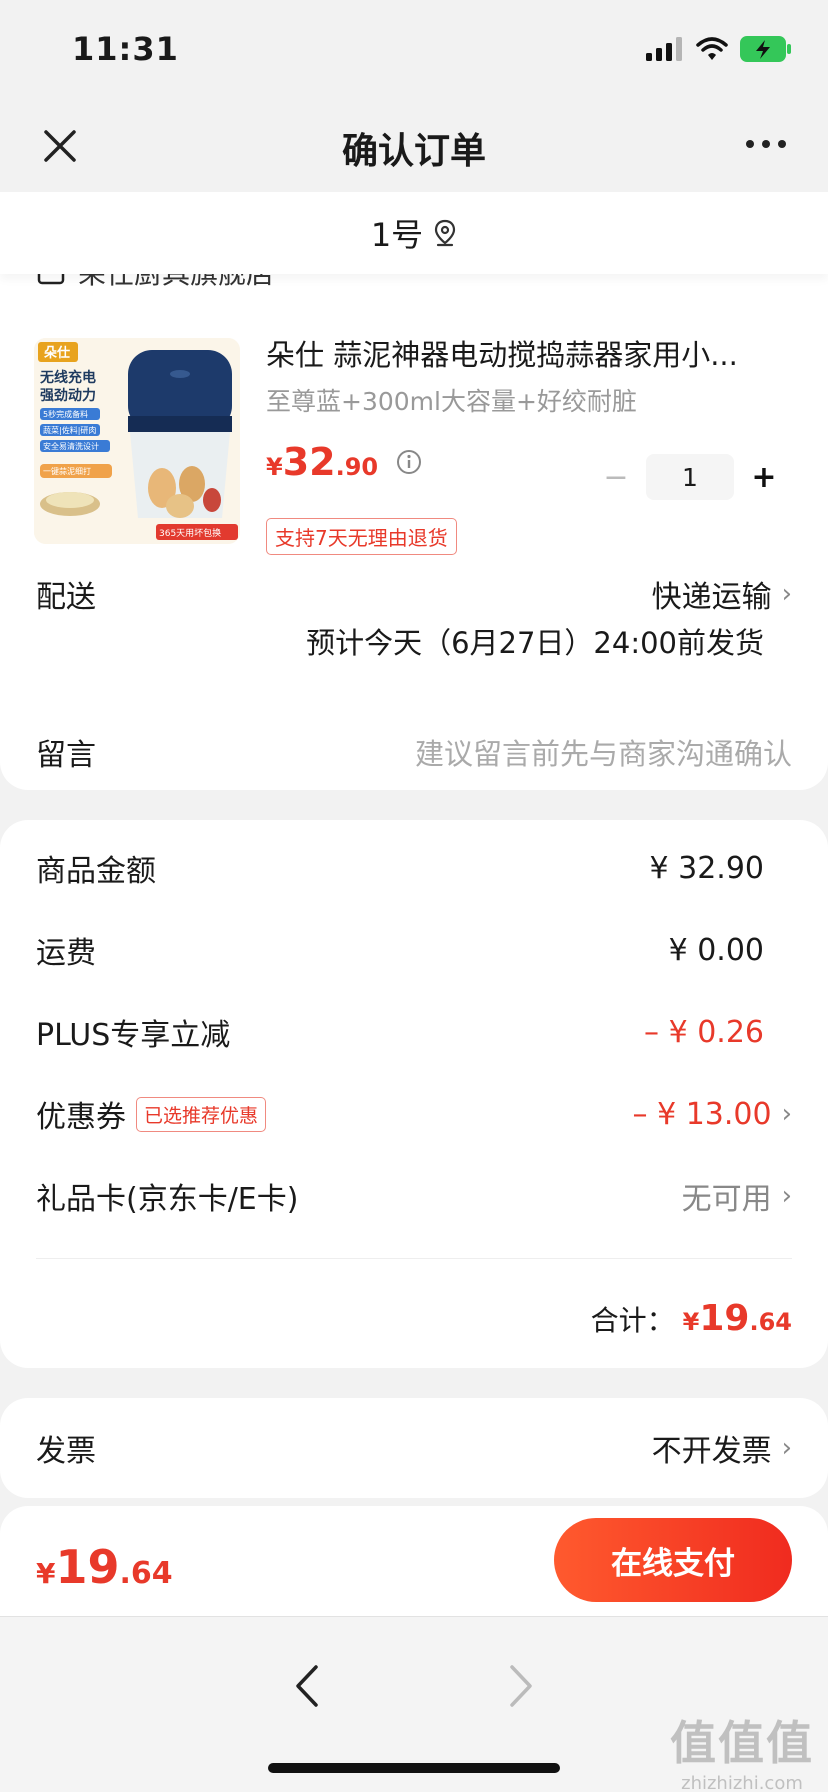 The width and height of the screenshot is (828, 1792). I want to click on image-brand: 朵仕, so click(57, 353).